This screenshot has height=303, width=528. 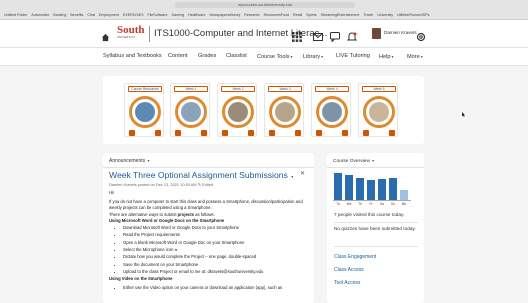 What do you see at coordinates (59, 15) in the screenshot?
I see `bookmark-item: Banking` at bounding box center [59, 15].